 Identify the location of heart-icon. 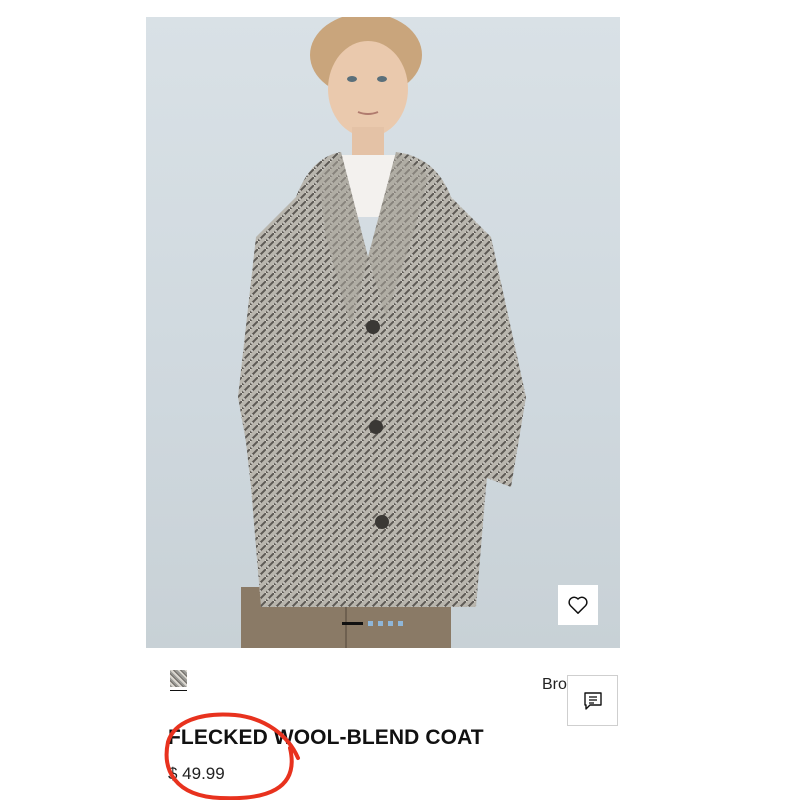
(578, 605).